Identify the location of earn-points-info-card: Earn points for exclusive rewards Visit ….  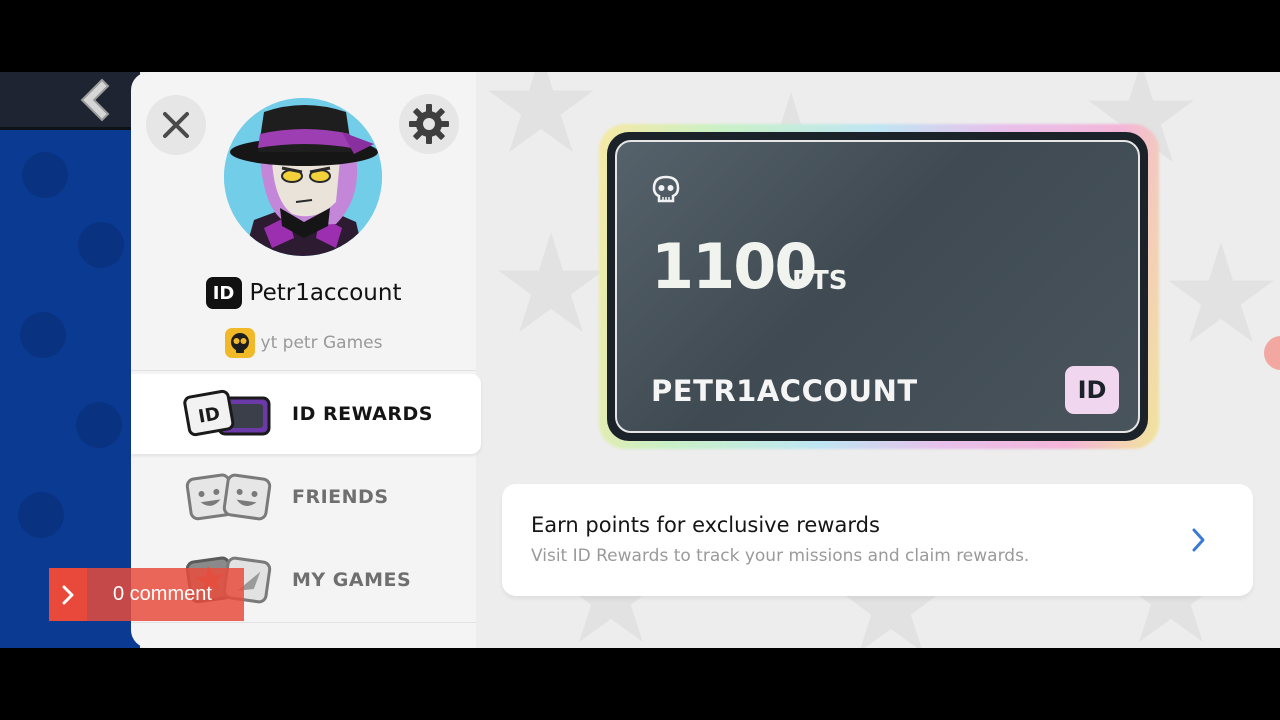
(877, 540).